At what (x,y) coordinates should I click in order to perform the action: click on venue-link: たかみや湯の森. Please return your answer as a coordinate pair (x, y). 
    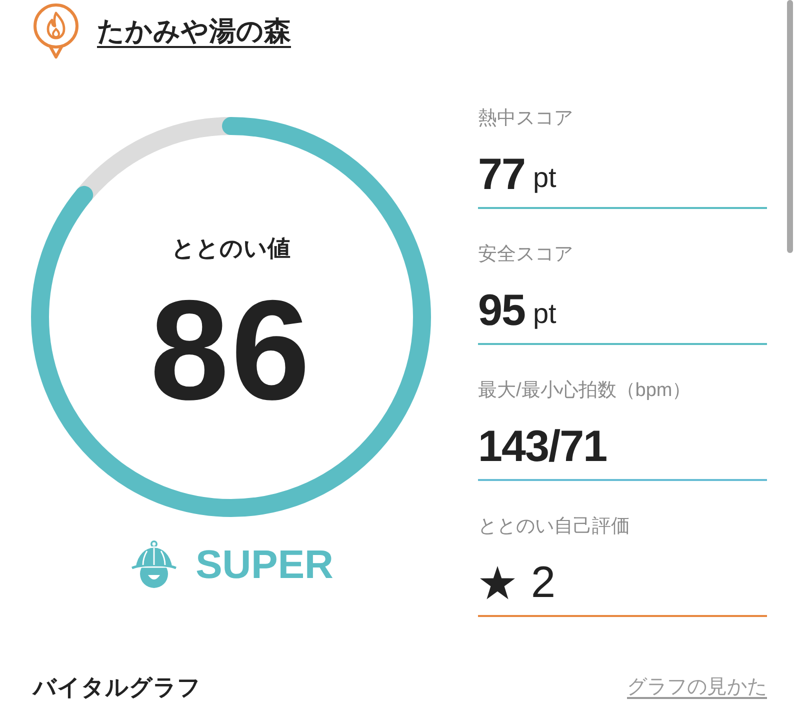
    Looking at the image, I should click on (194, 31).